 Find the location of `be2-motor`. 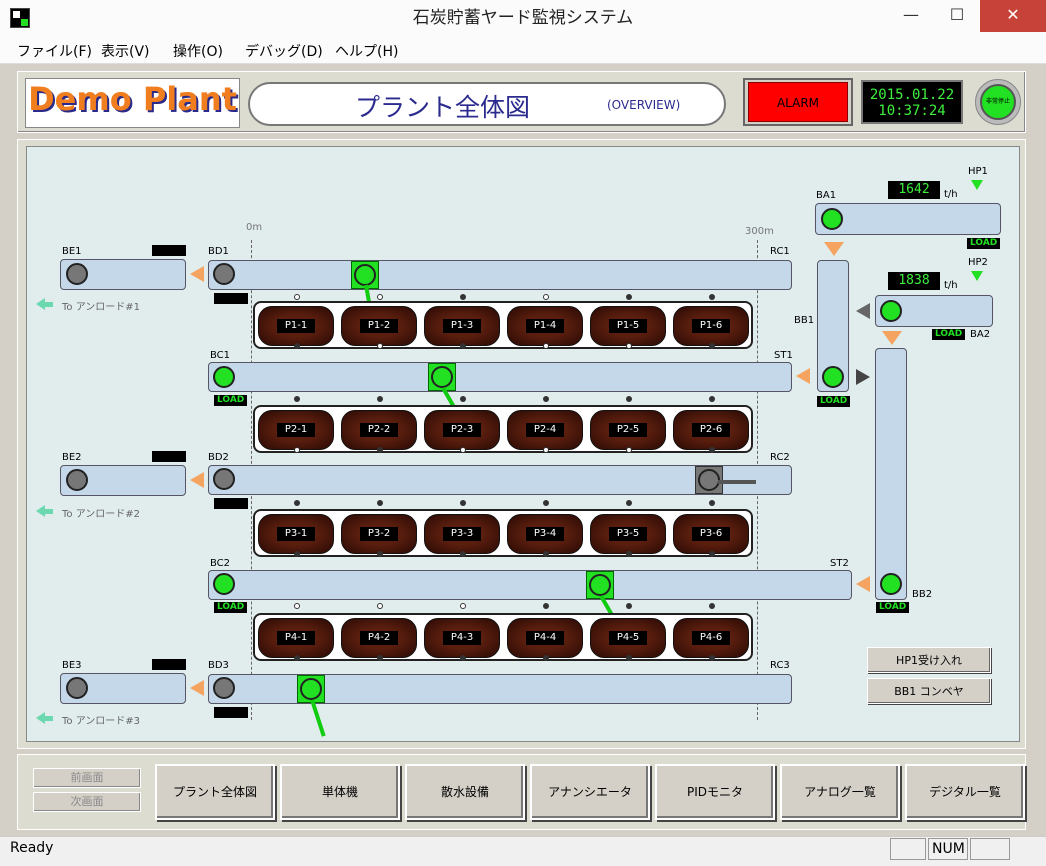

be2-motor is located at coordinates (77, 480).